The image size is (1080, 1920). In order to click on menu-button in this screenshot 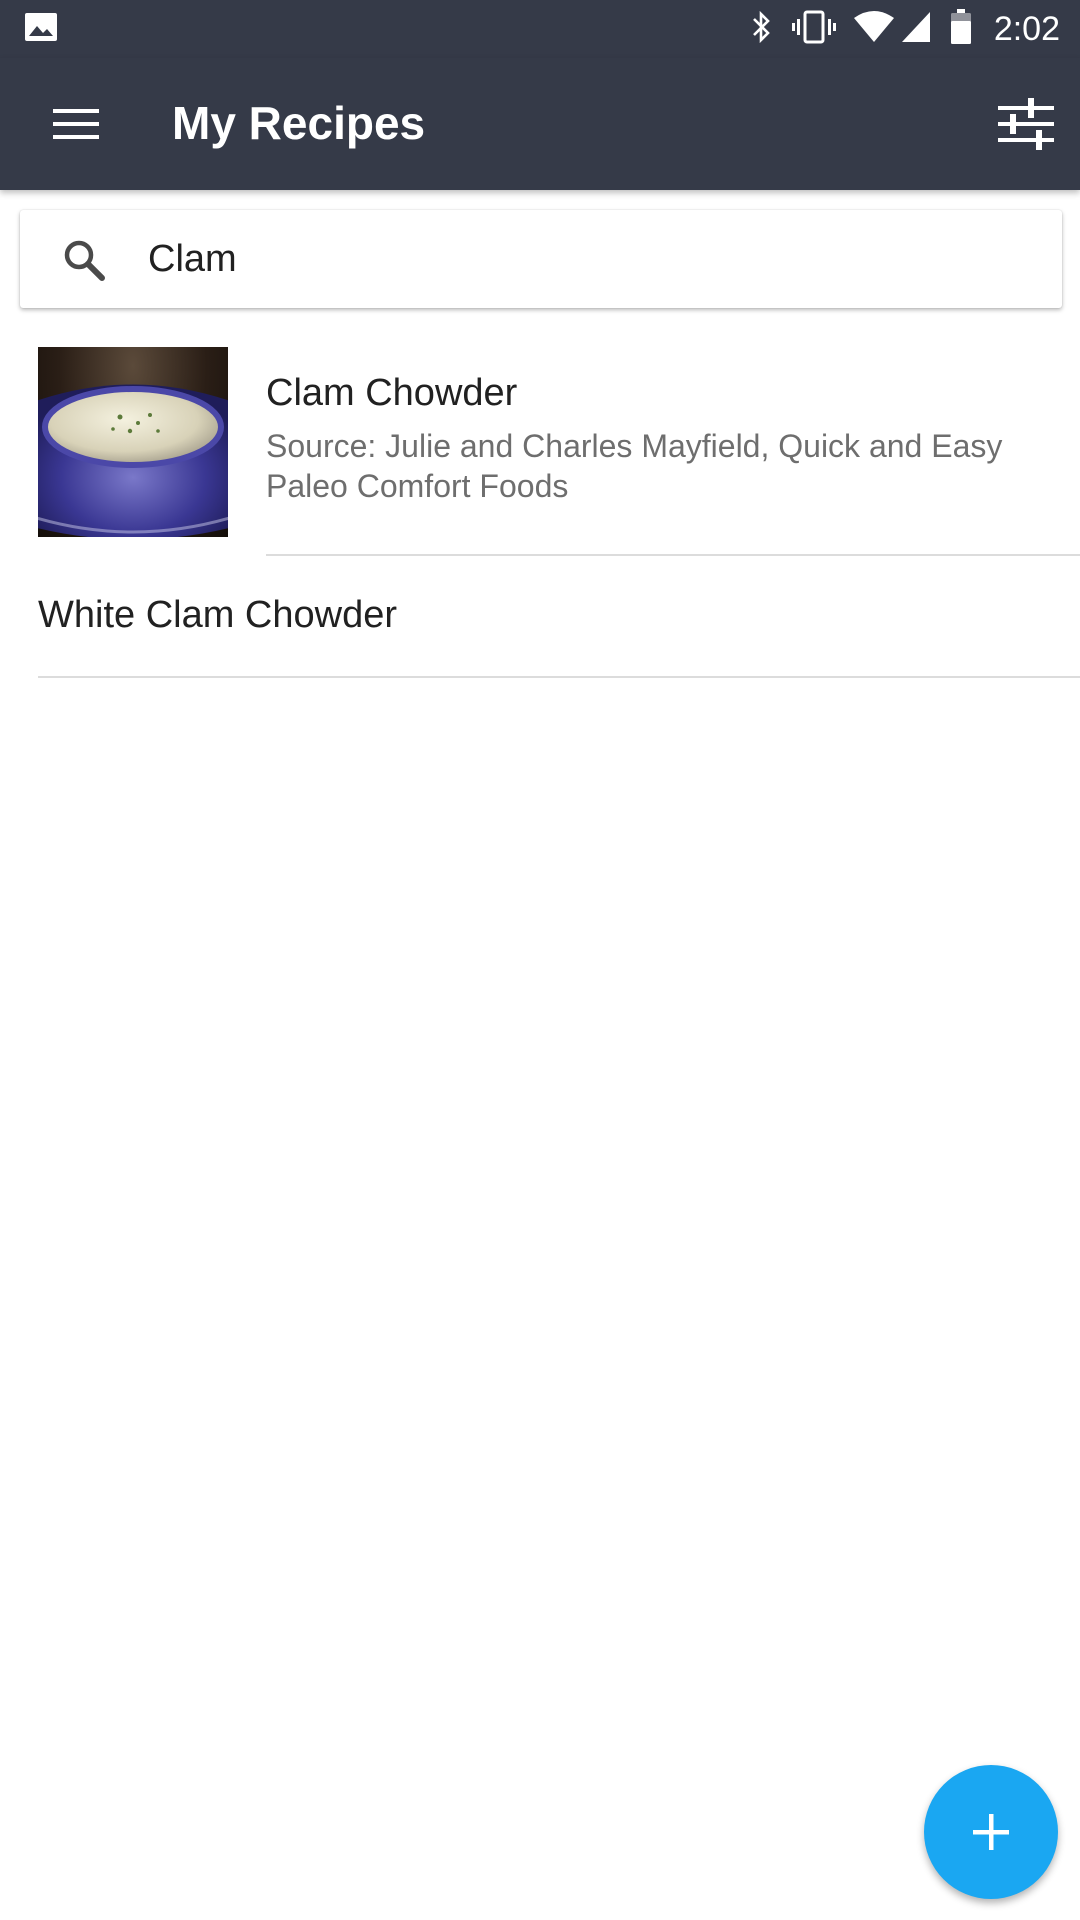, I will do `click(76, 124)`.